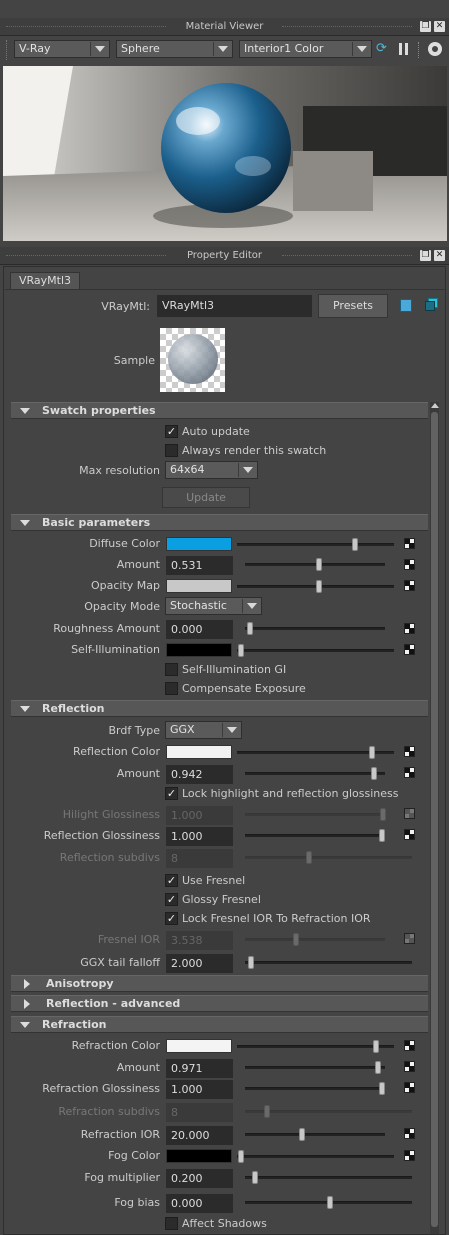 Image resolution: width=449 pixels, height=1235 pixels. I want to click on opacity-mode-dropdown: Stochastic, so click(213, 606).